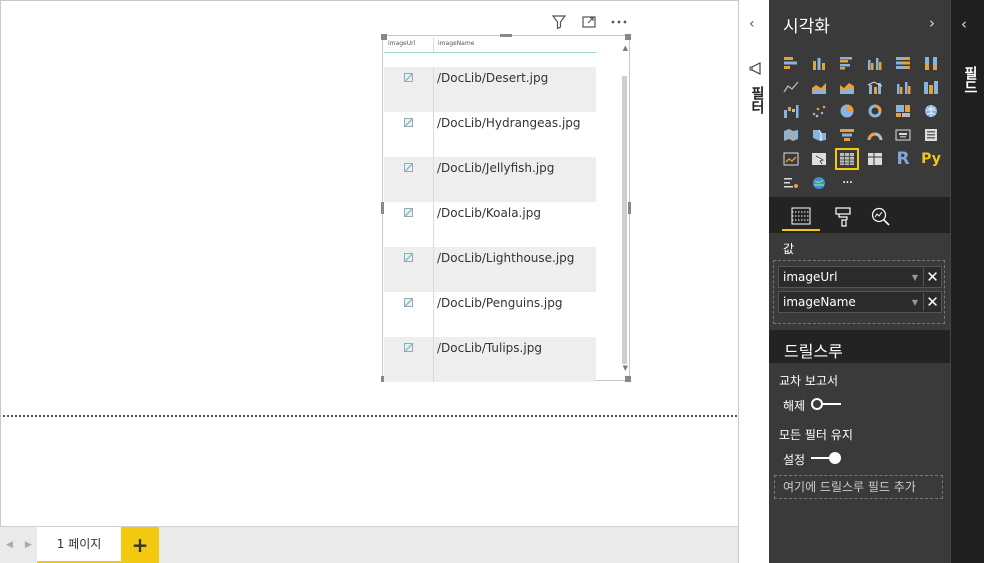  I want to click on line-and-stacked-column-icon, so click(875, 87).